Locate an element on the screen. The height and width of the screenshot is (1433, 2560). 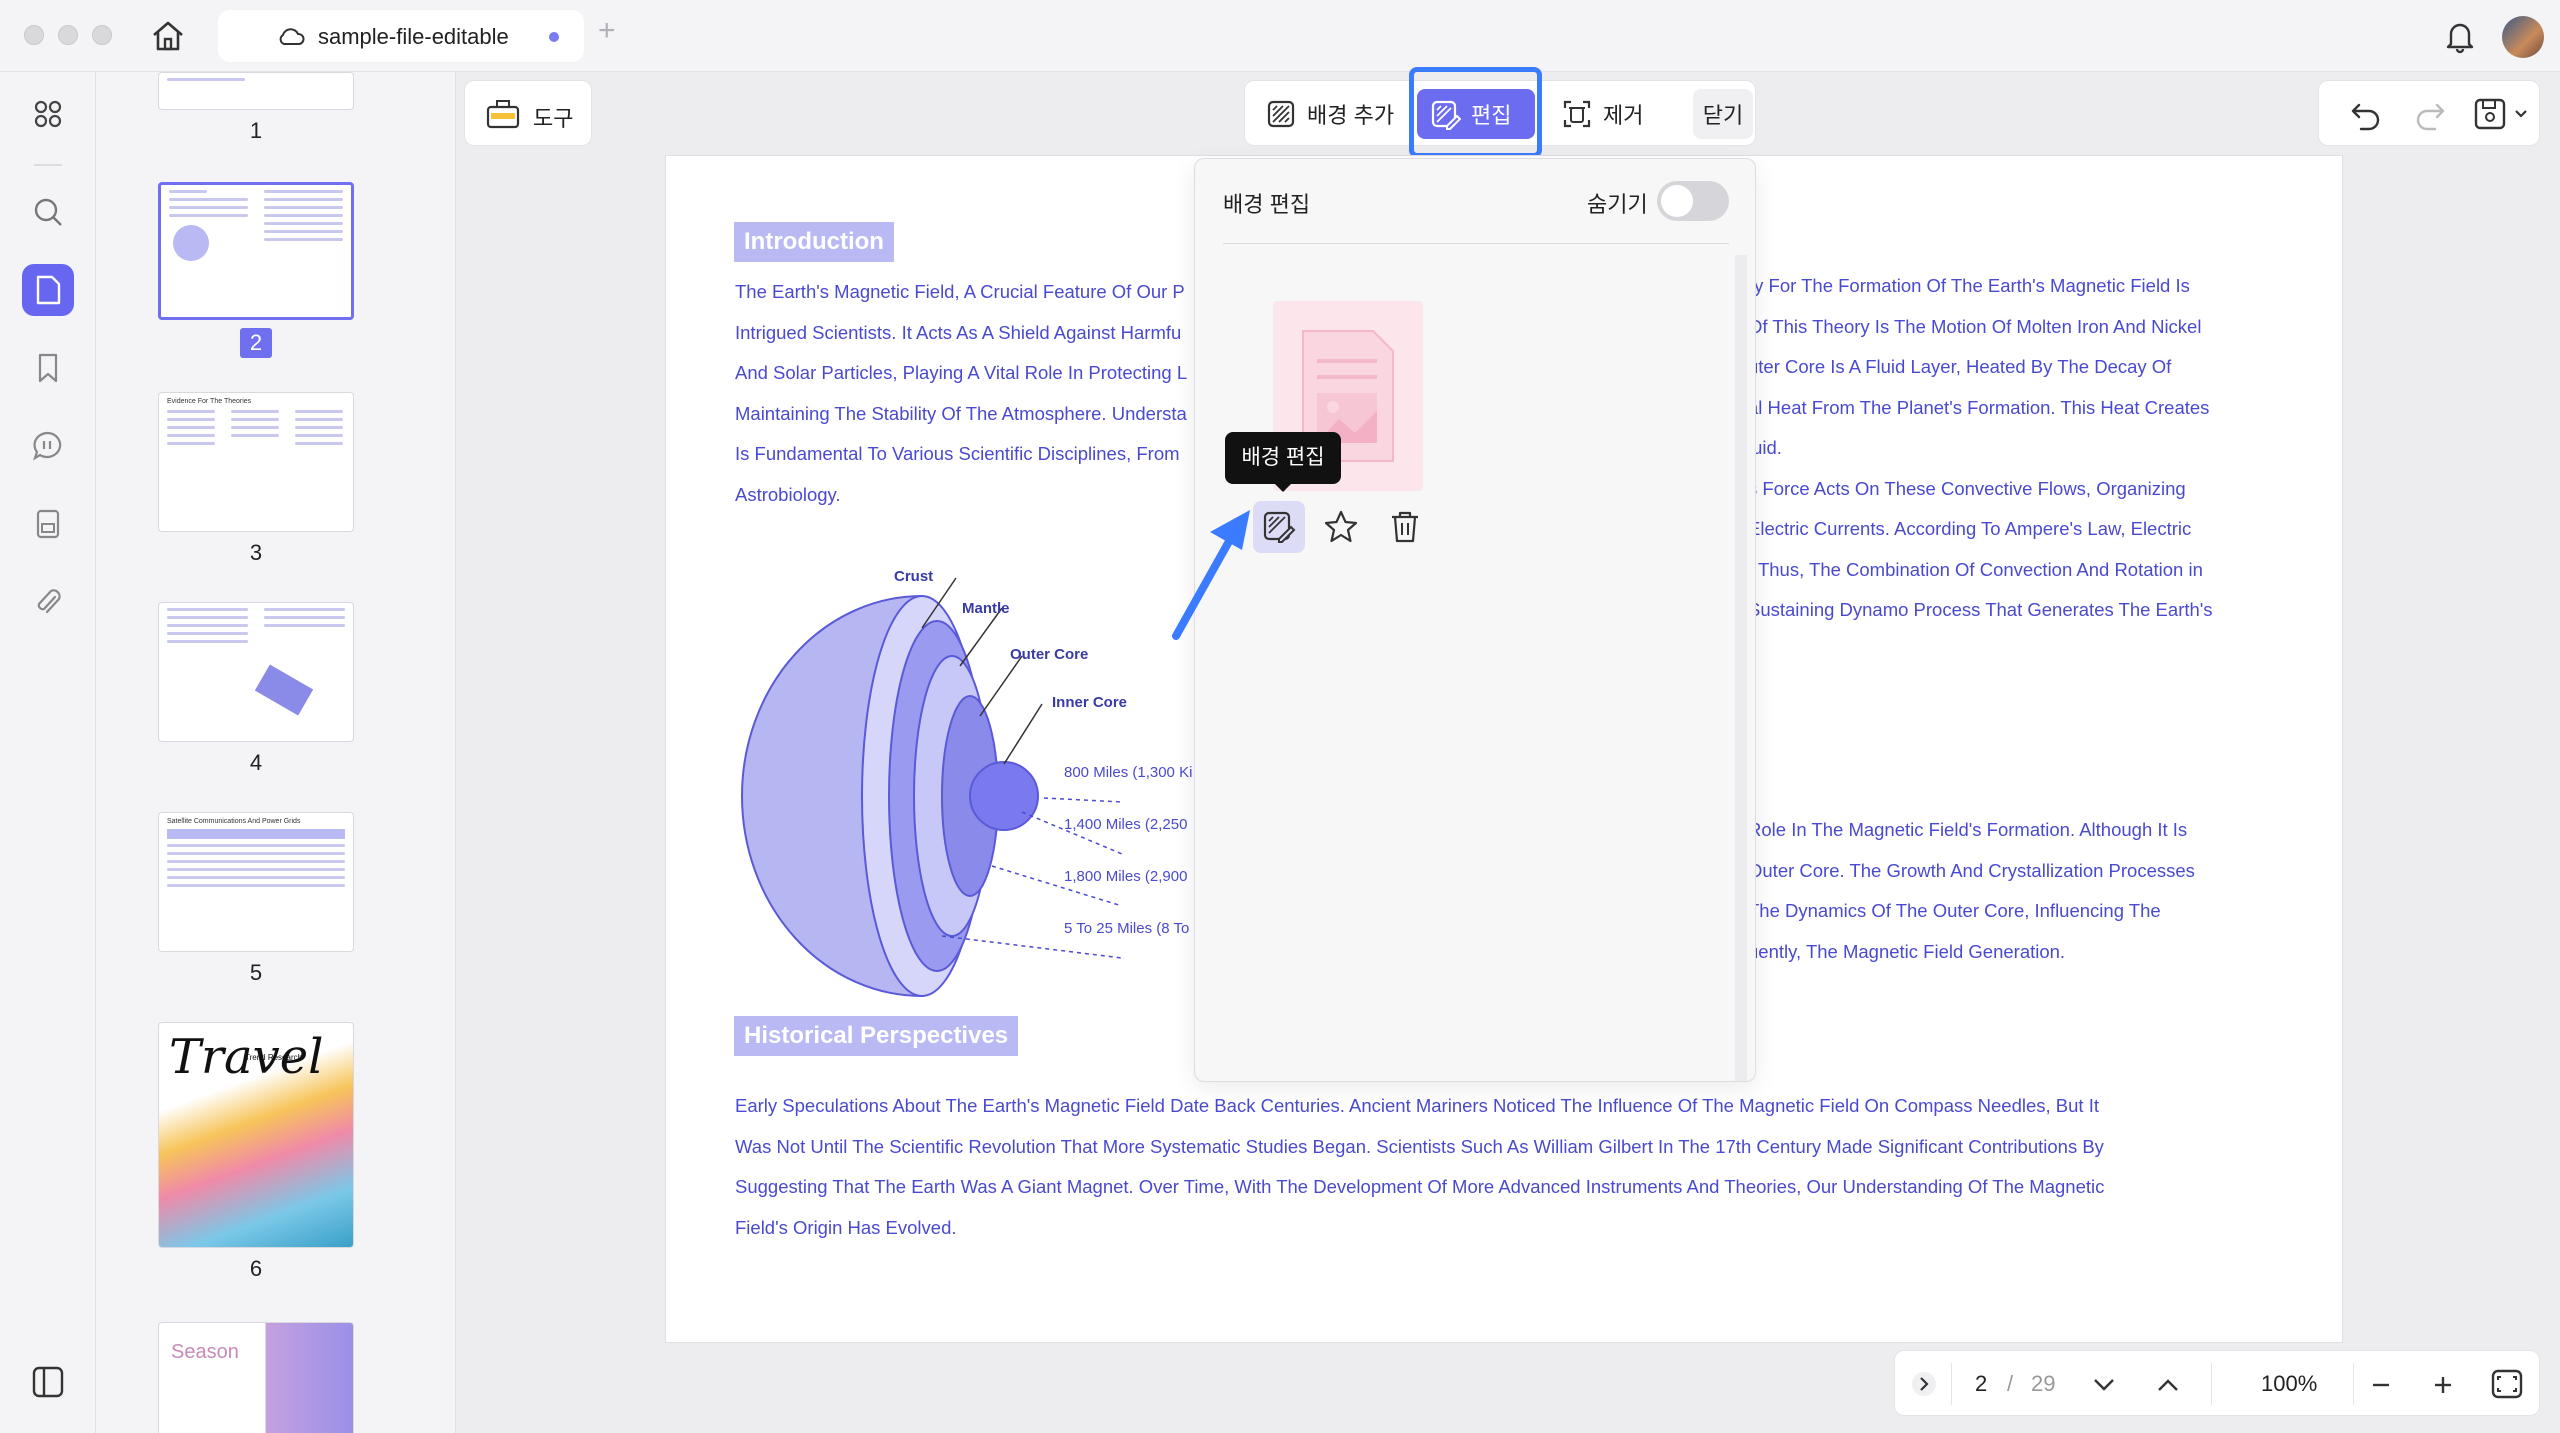
rail-item-bookmarks is located at coordinates (48, 368).